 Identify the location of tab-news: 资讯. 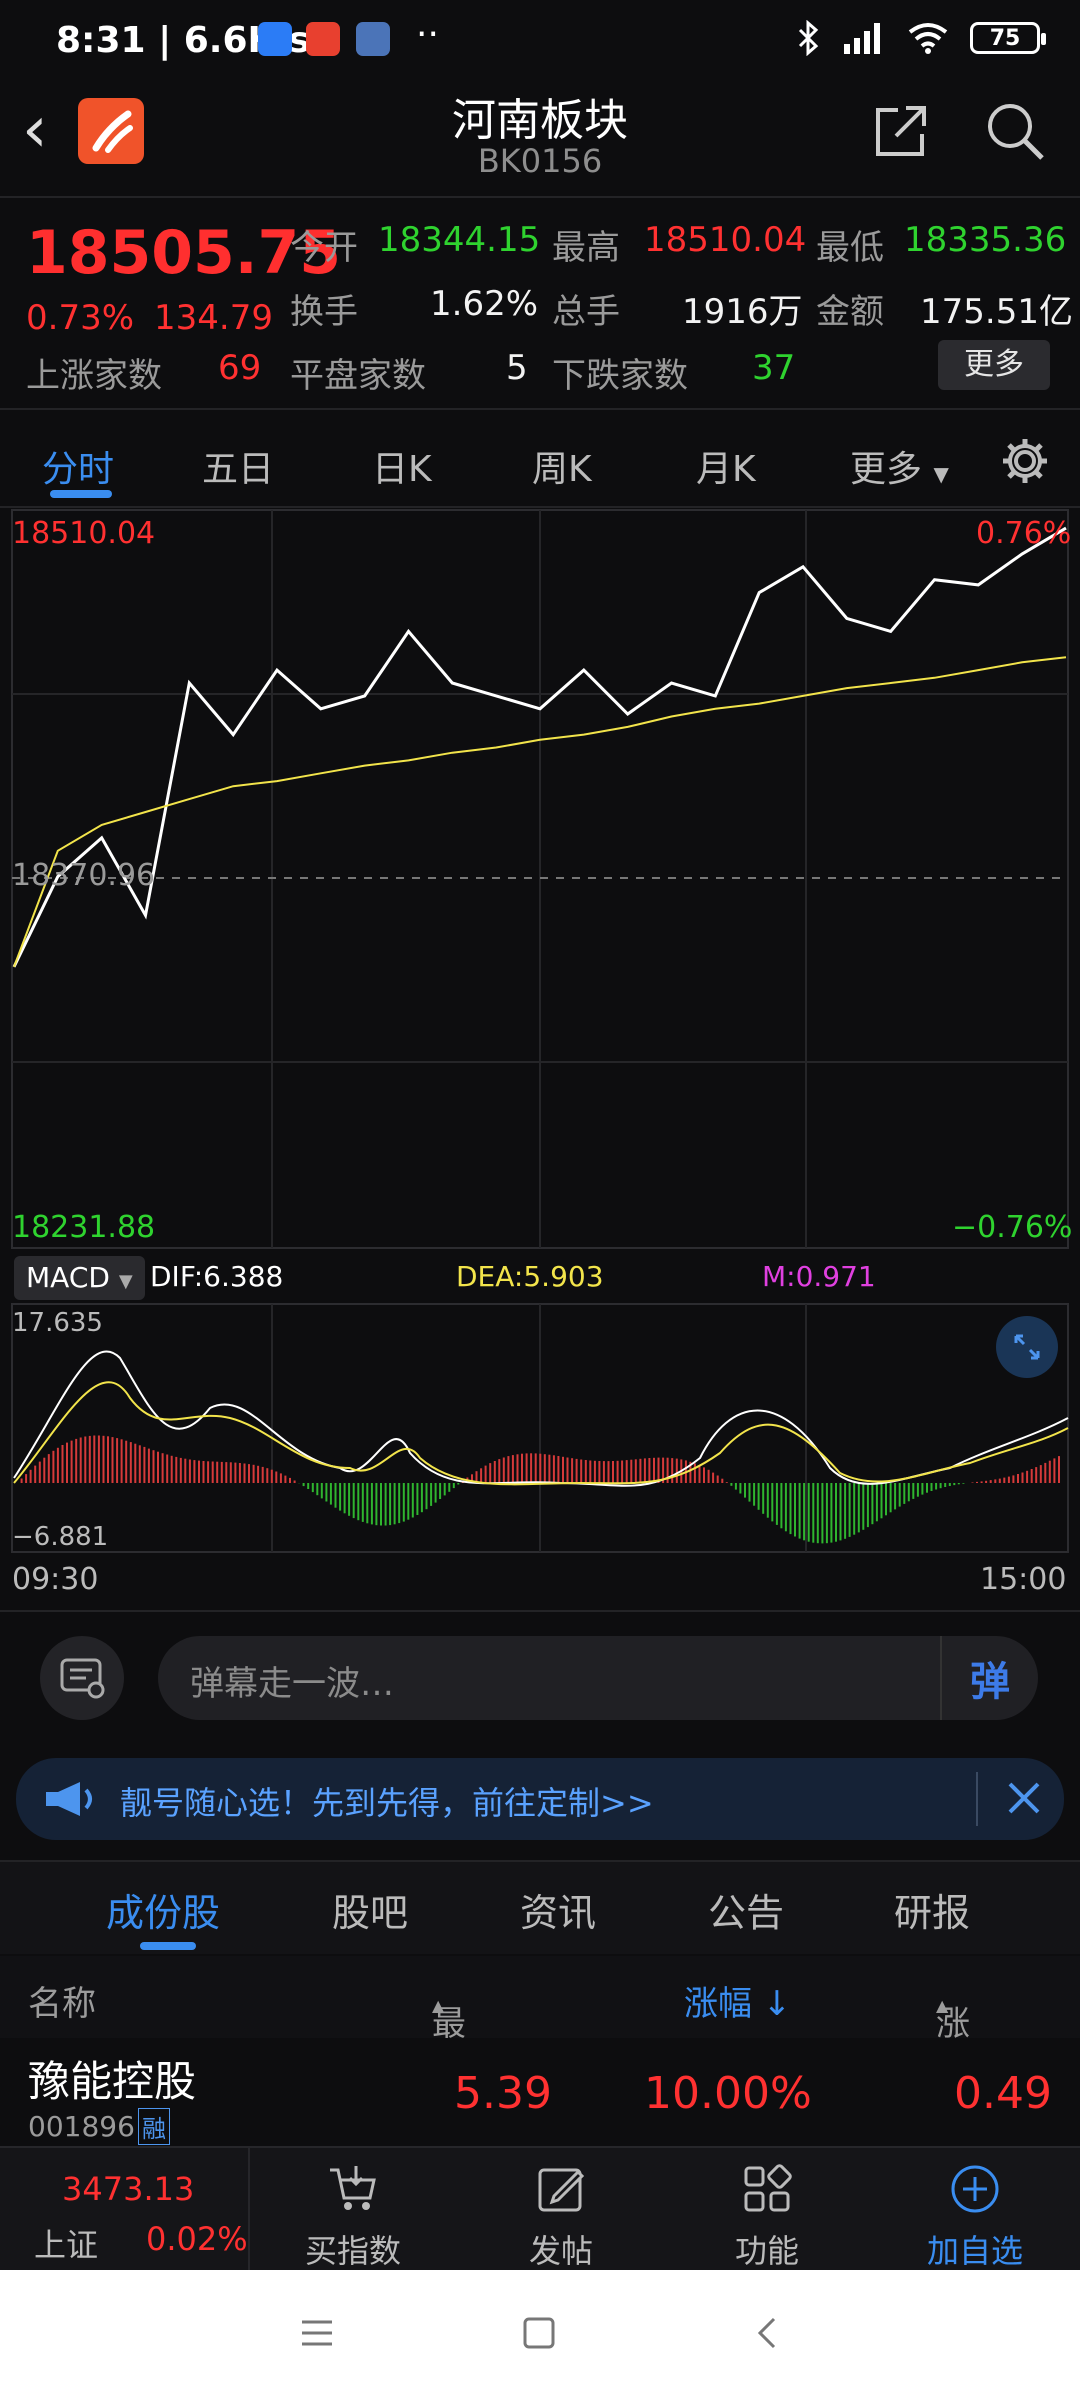
(558, 1909).